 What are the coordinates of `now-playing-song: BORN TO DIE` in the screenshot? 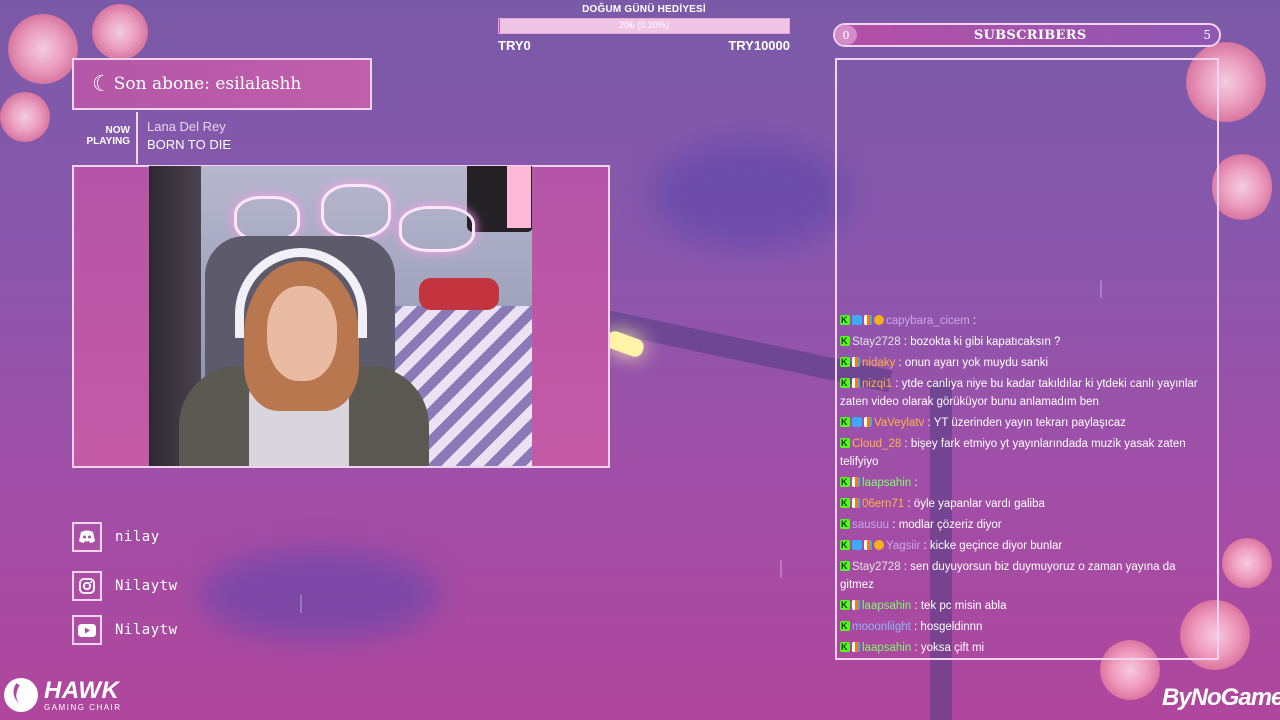 It's located at (189, 144).